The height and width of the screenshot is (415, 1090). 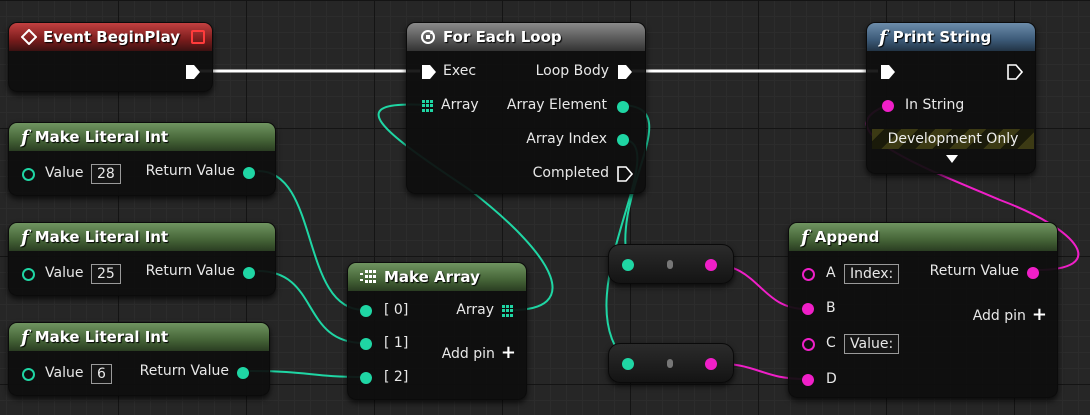 I want to click on make-array-title: Make Array, so click(x=432, y=277).